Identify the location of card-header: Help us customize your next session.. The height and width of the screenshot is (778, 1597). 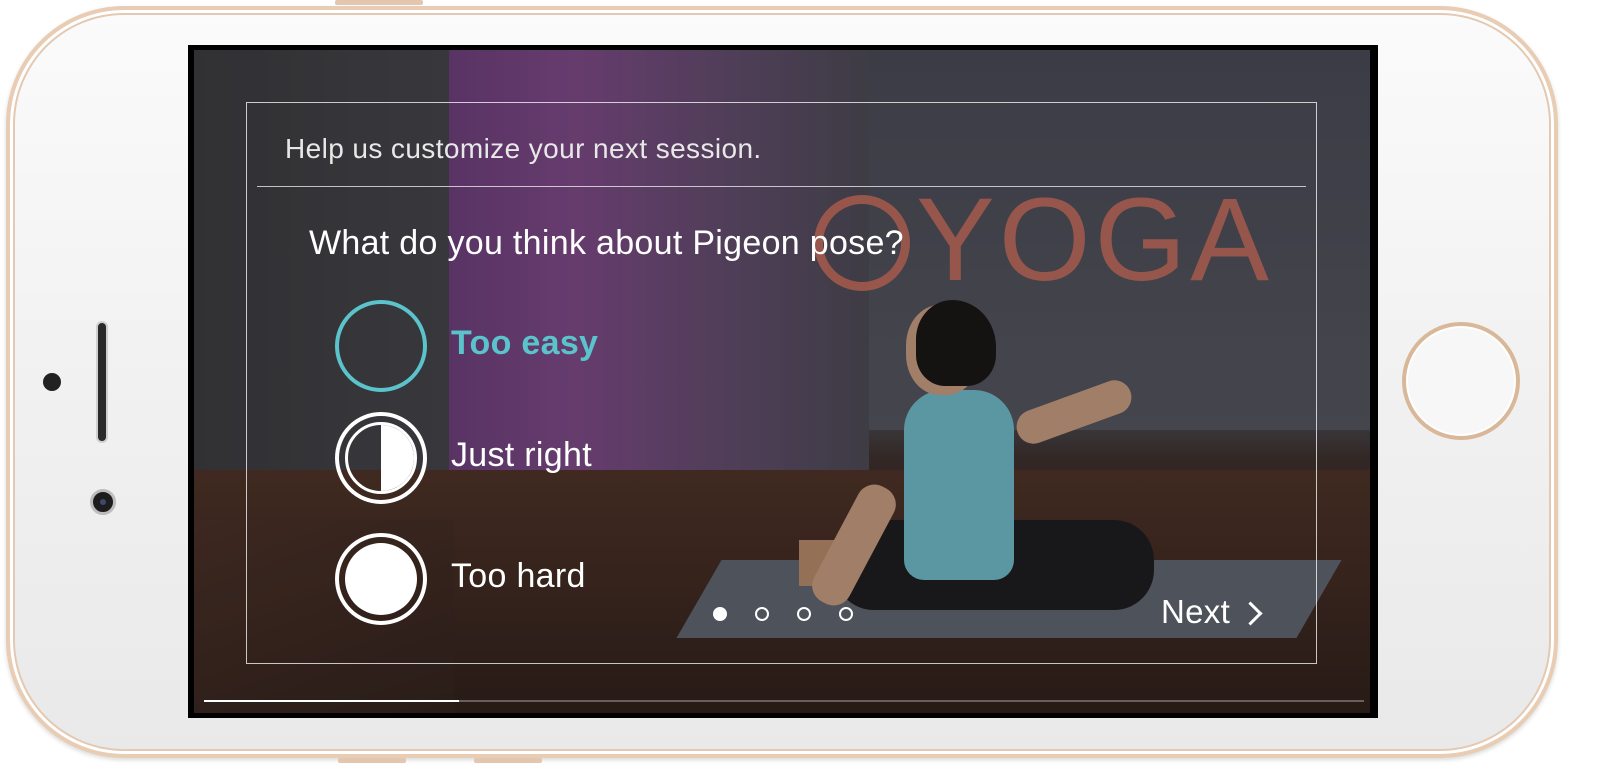
(523, 148).